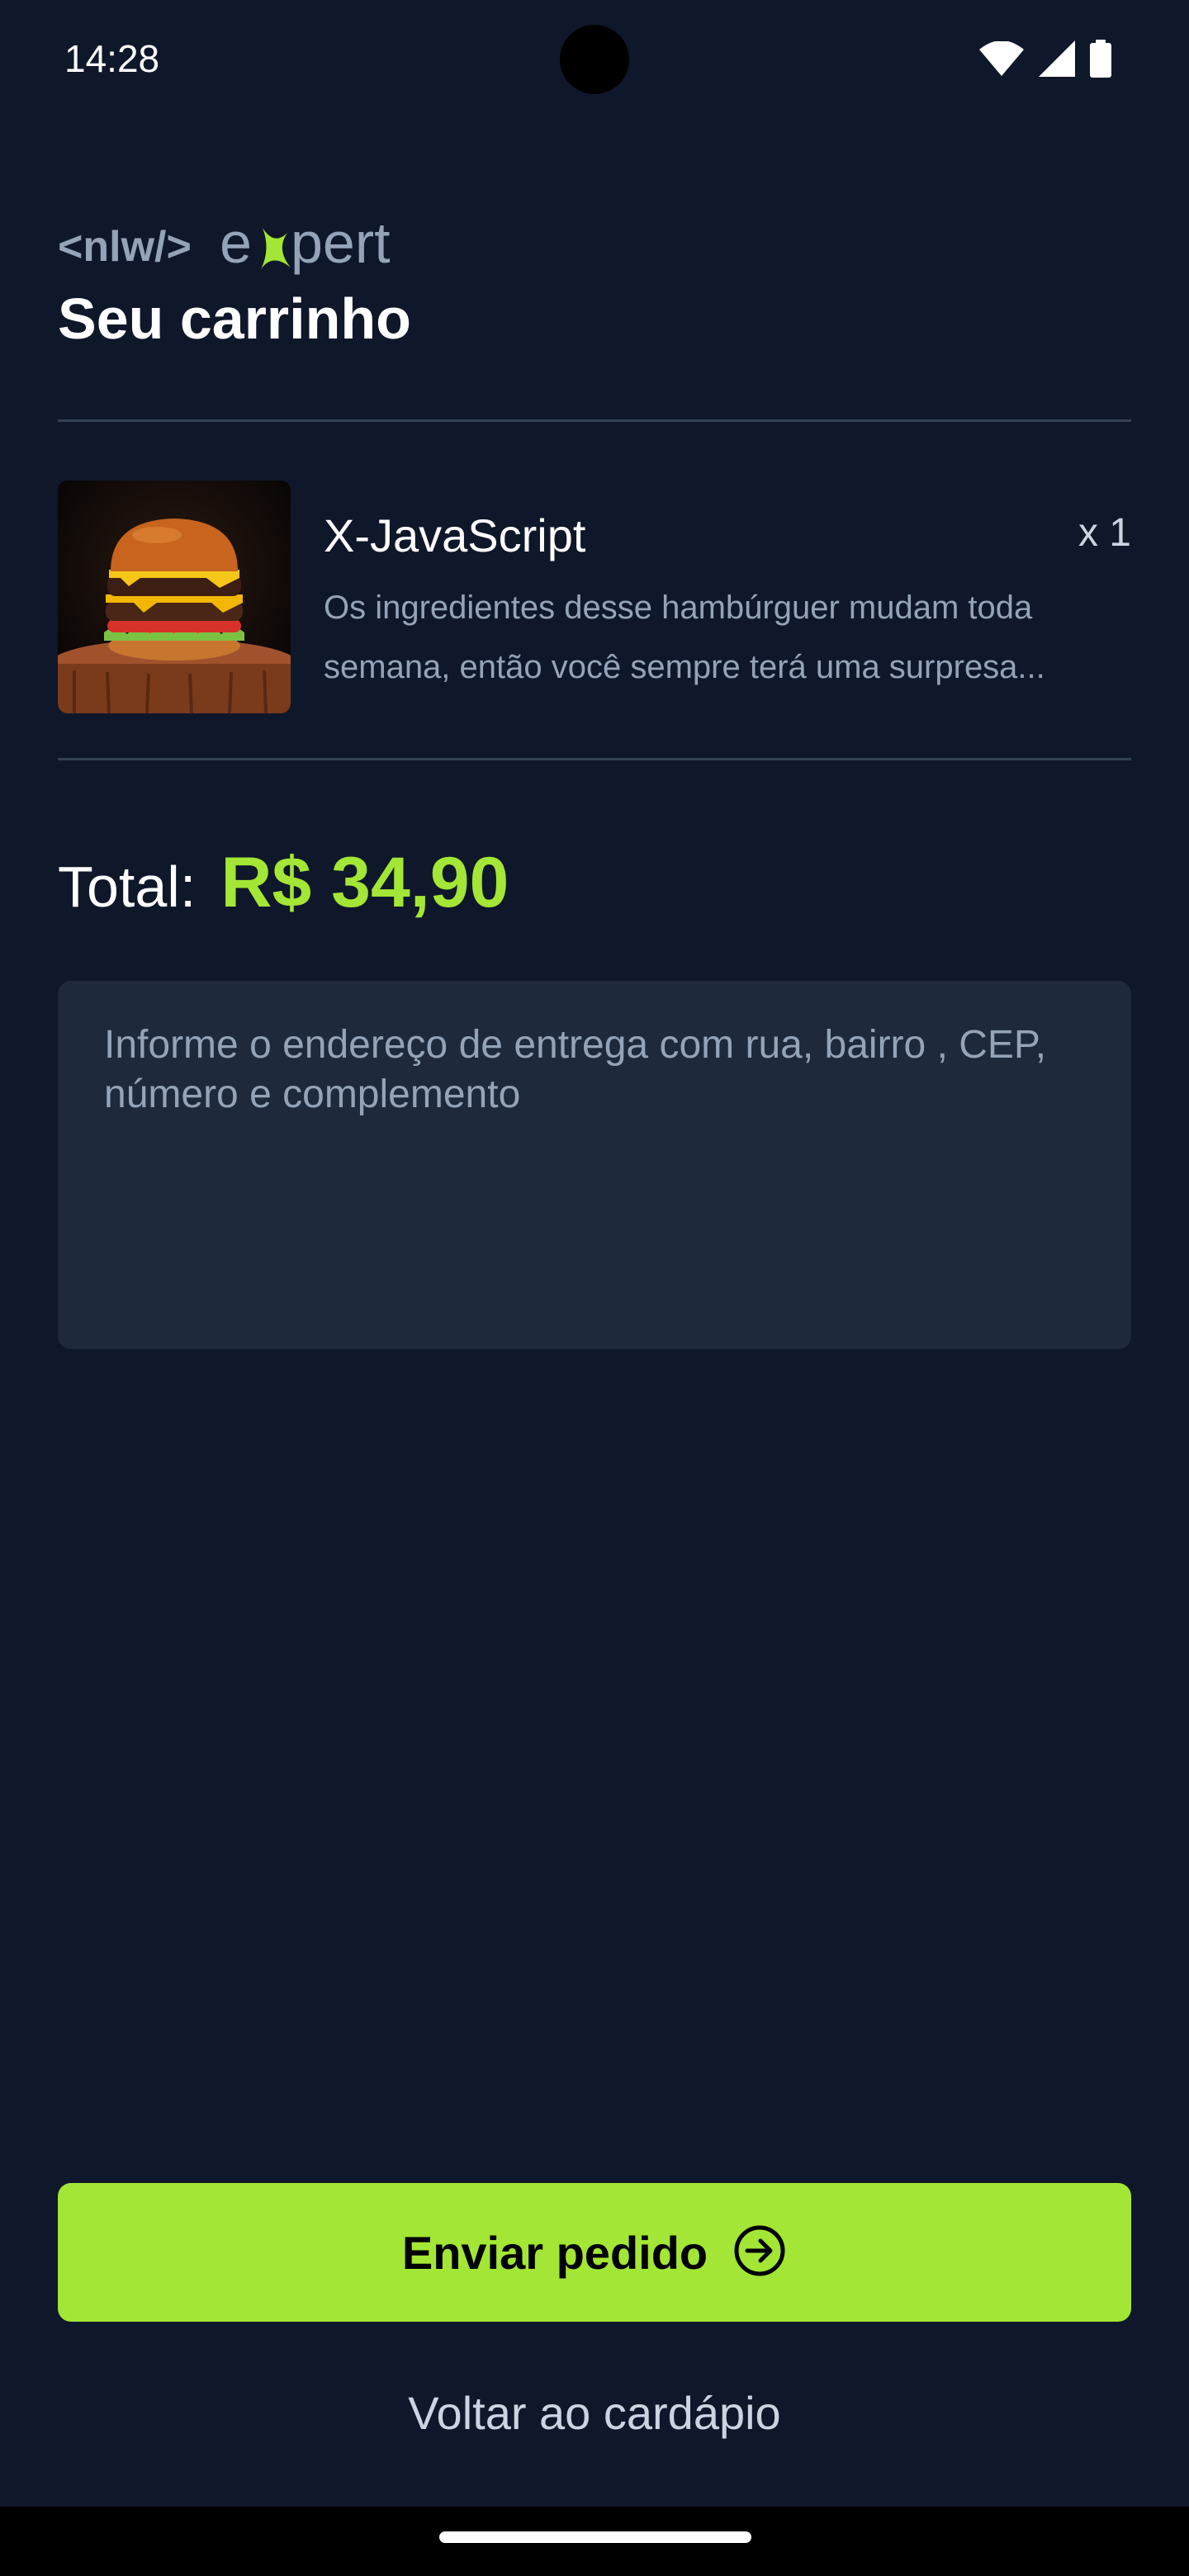  I want to click on camera-cutout, so click(594, 59).